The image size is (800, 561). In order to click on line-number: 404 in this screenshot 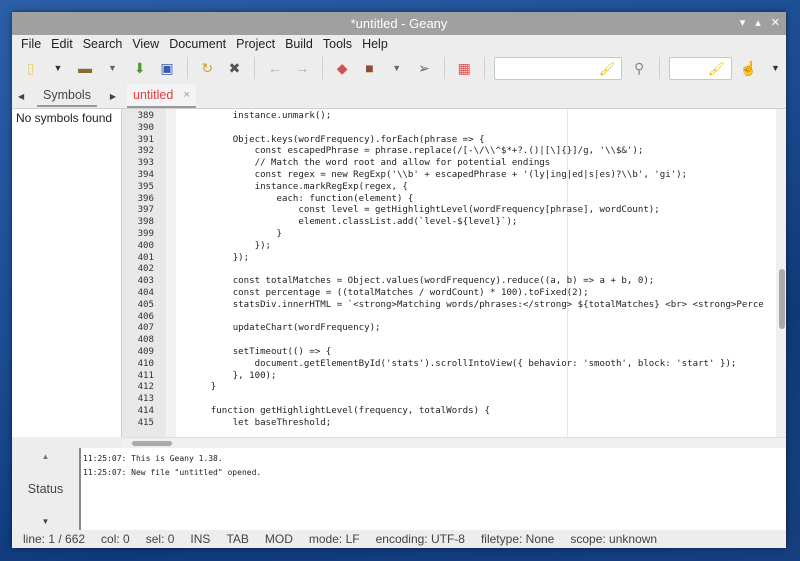, I will do `click(145, 293)`.